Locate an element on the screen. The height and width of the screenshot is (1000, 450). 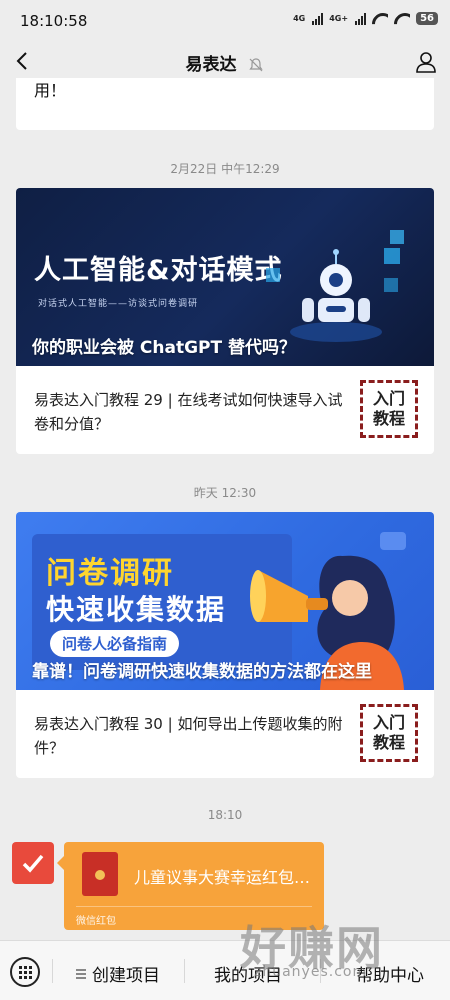
status-time: 18:10:58 is located at coordinates (54, 21).